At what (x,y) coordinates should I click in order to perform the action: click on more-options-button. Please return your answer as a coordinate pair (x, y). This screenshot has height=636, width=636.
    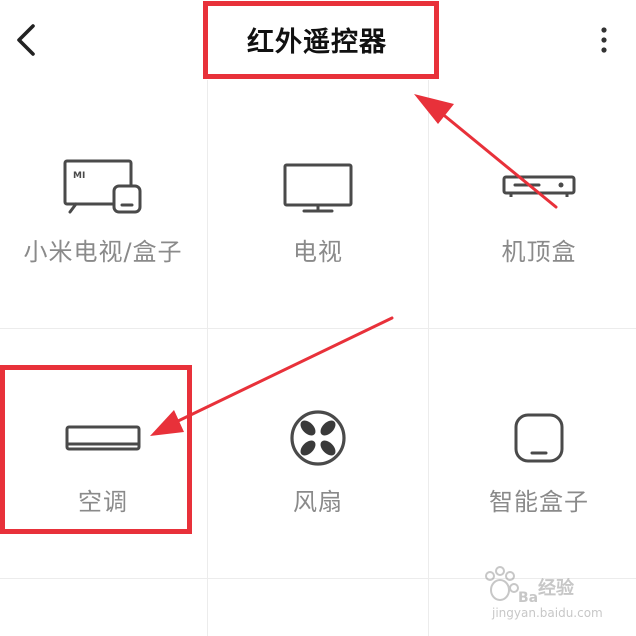
    Looking at the image, I should click on (604, 40).